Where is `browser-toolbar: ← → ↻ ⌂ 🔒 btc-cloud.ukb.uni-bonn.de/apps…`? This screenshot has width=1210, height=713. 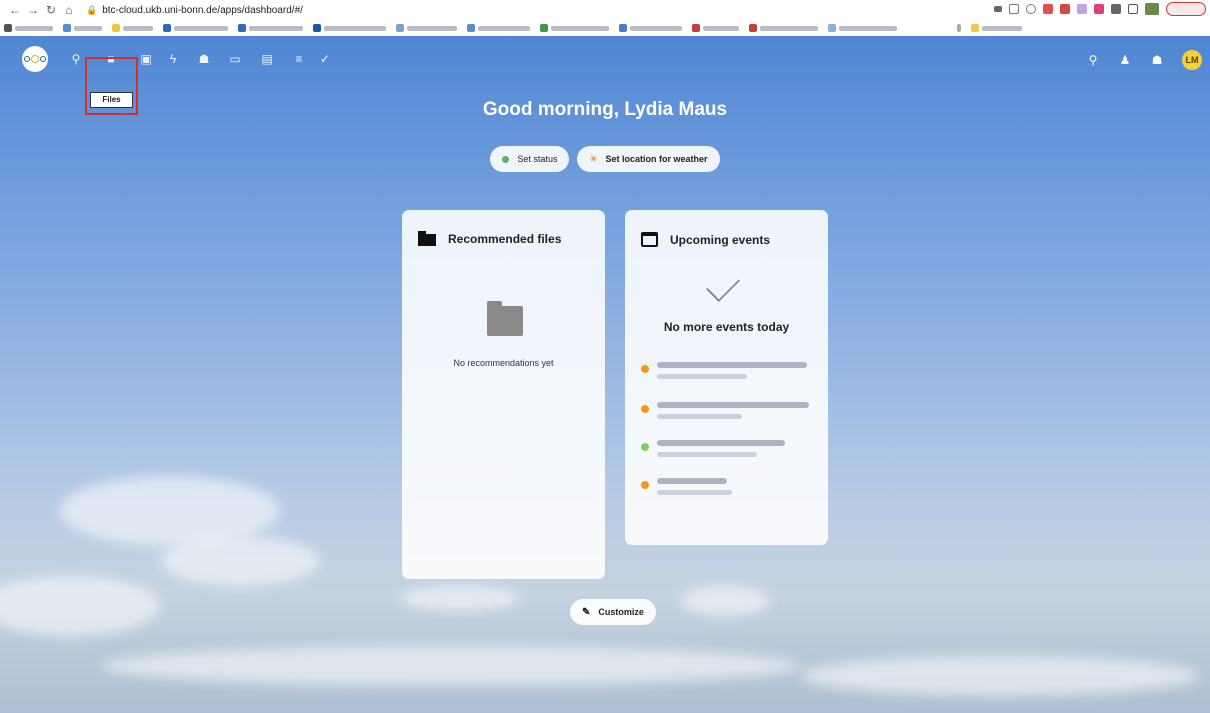
browser-toolbar: ← → ↻ ⌂ 🔒 btc-cloud.ukb.uni-bonn.de/apps… is located at coordinates (605, 18).